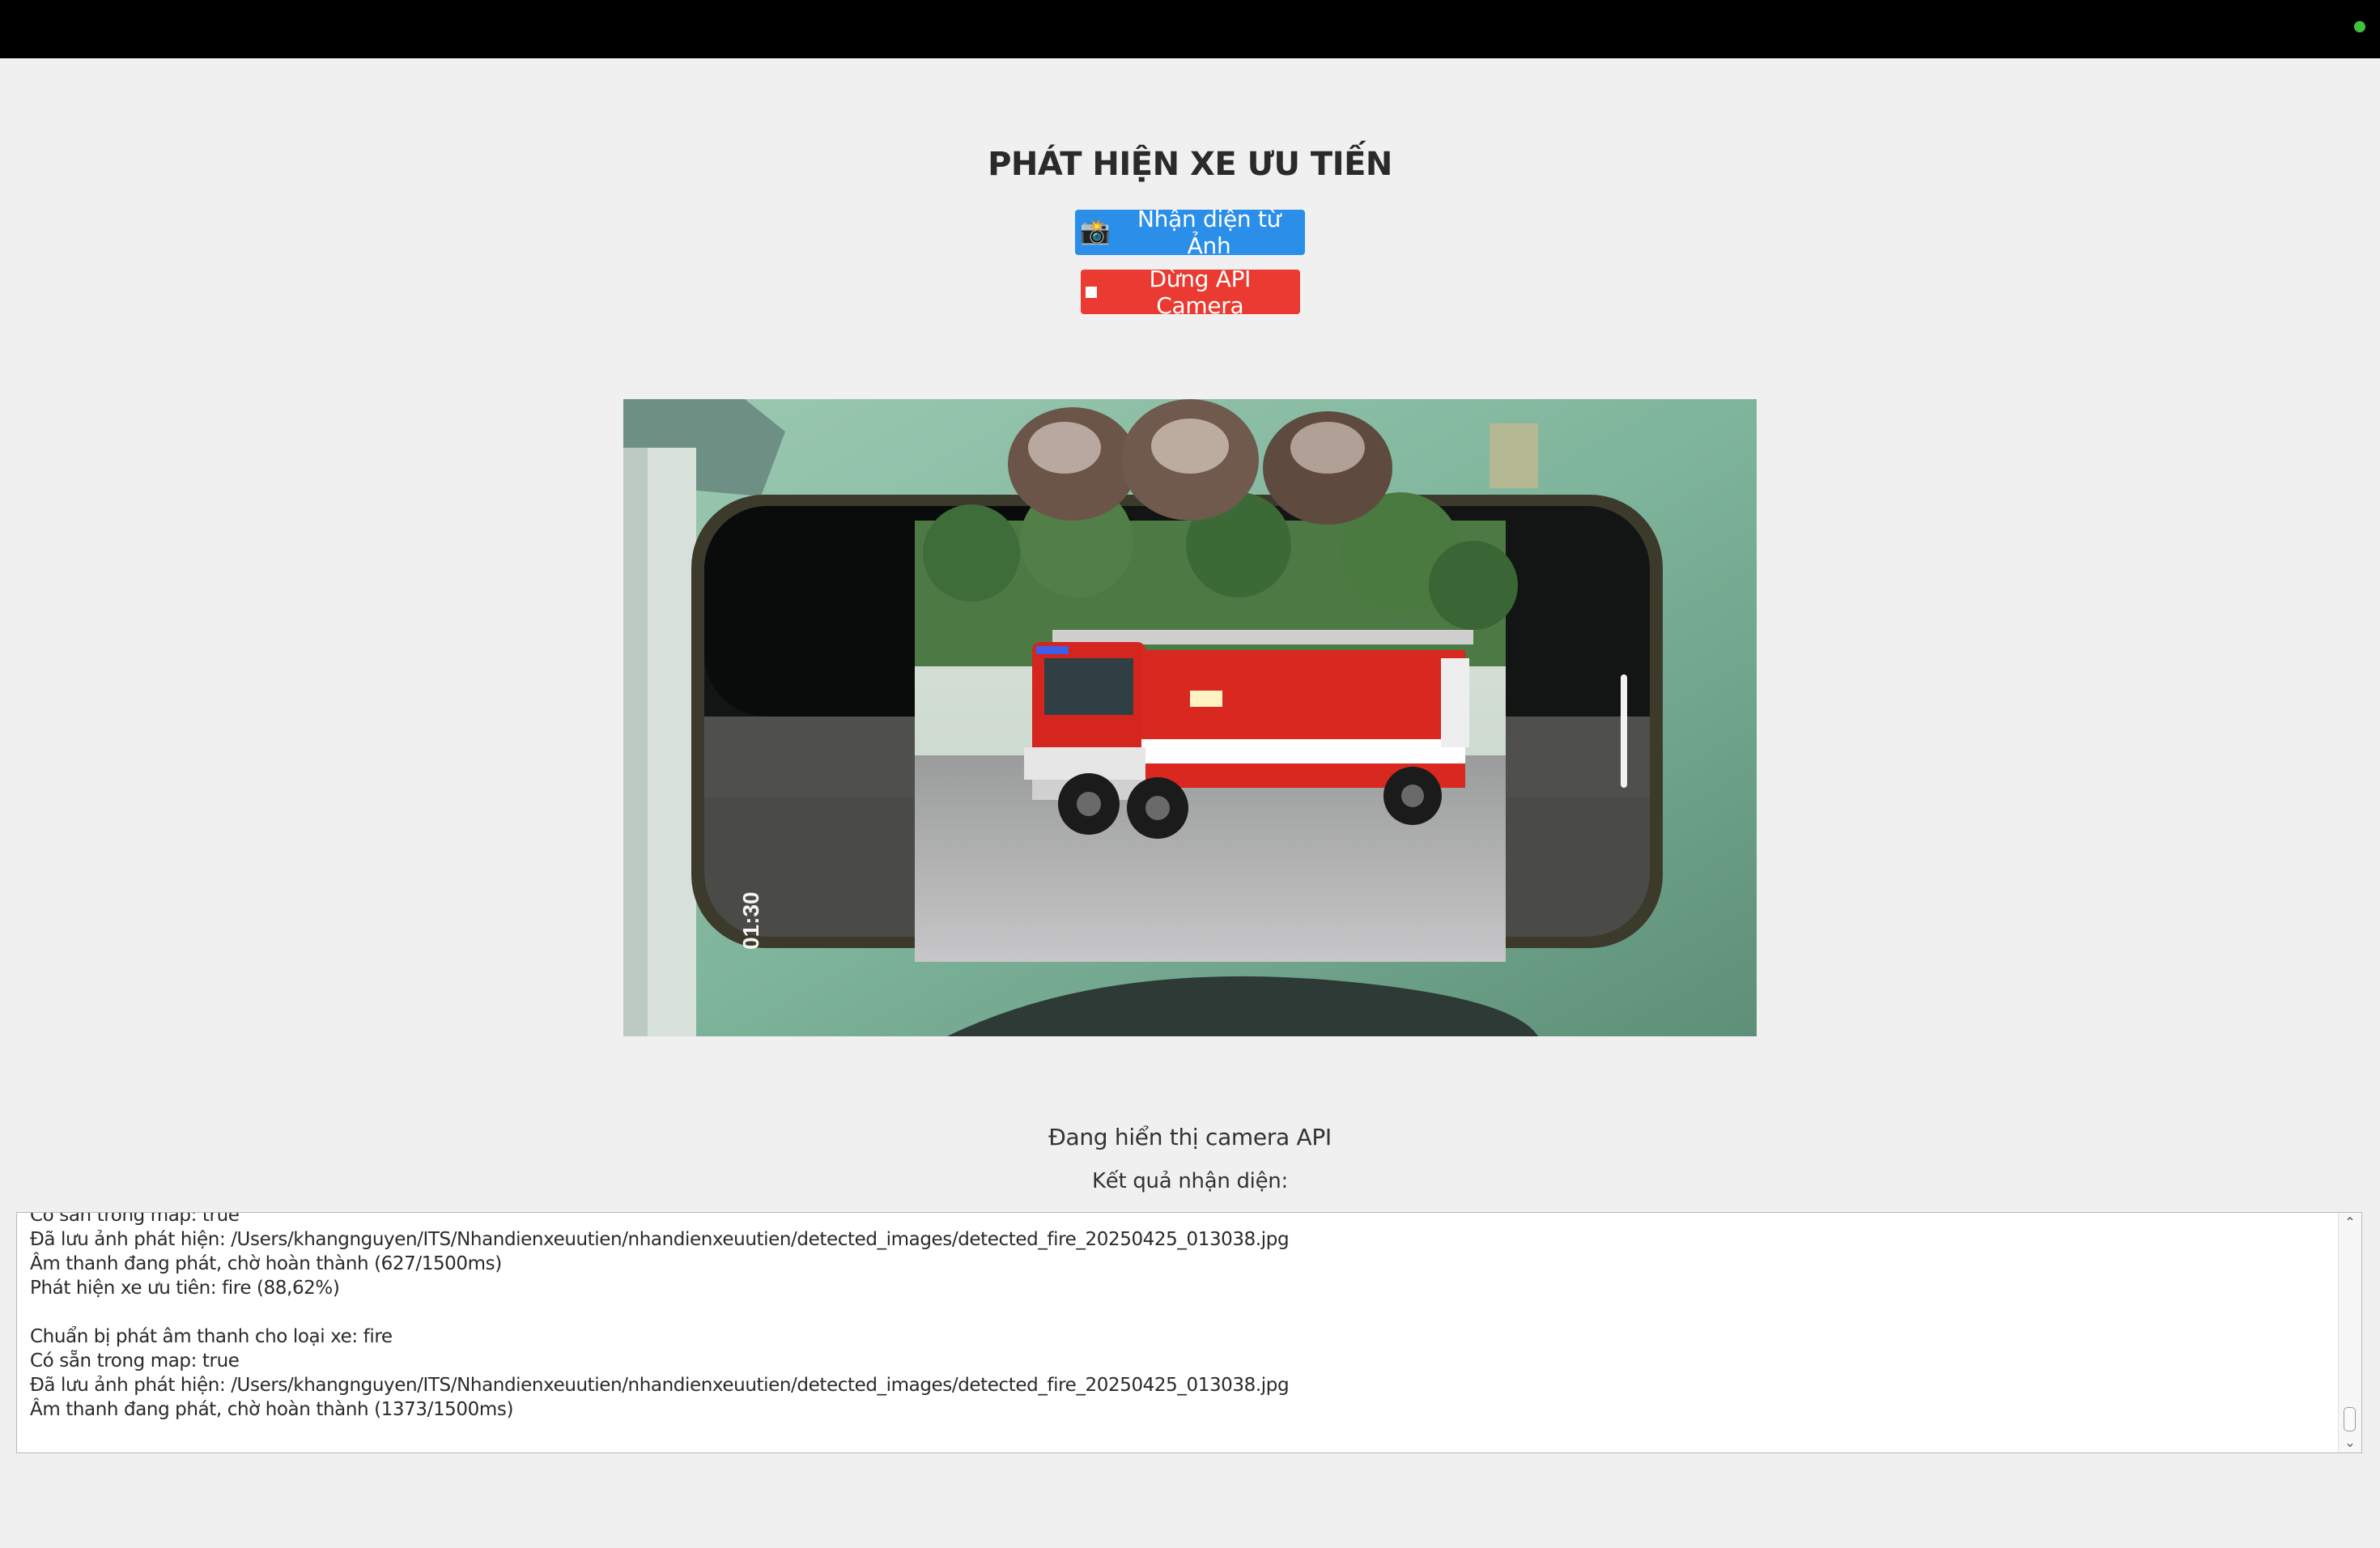  I want to click on camera-status-text: Đang hiển thị camera API, so click(1190, 1137).